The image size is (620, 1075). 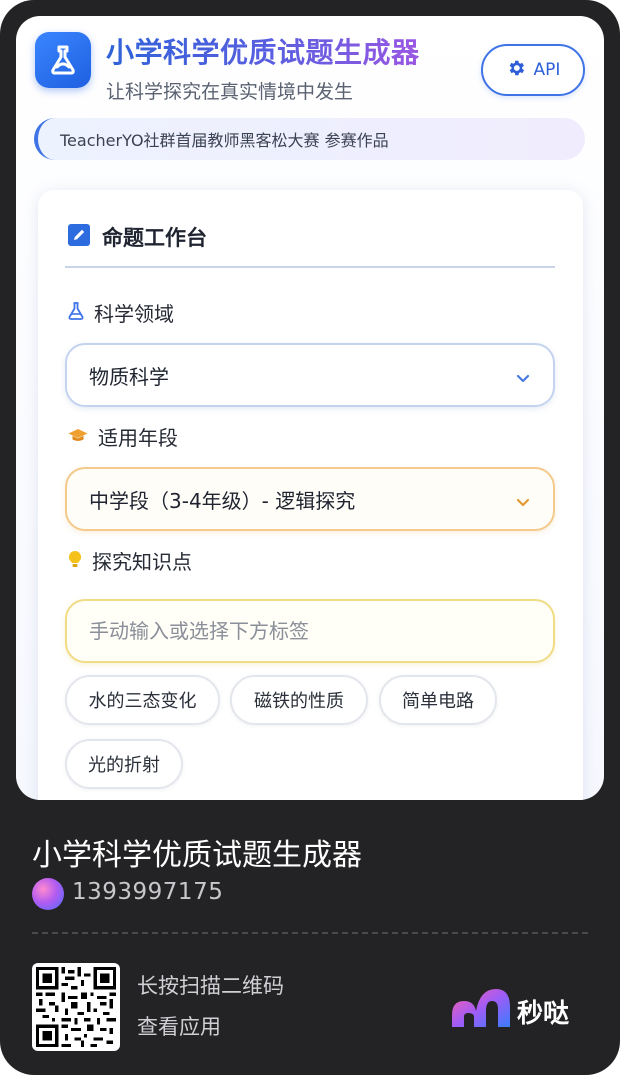 I want to click on qr-action: 查看应用, so click(x=179, y=1027).